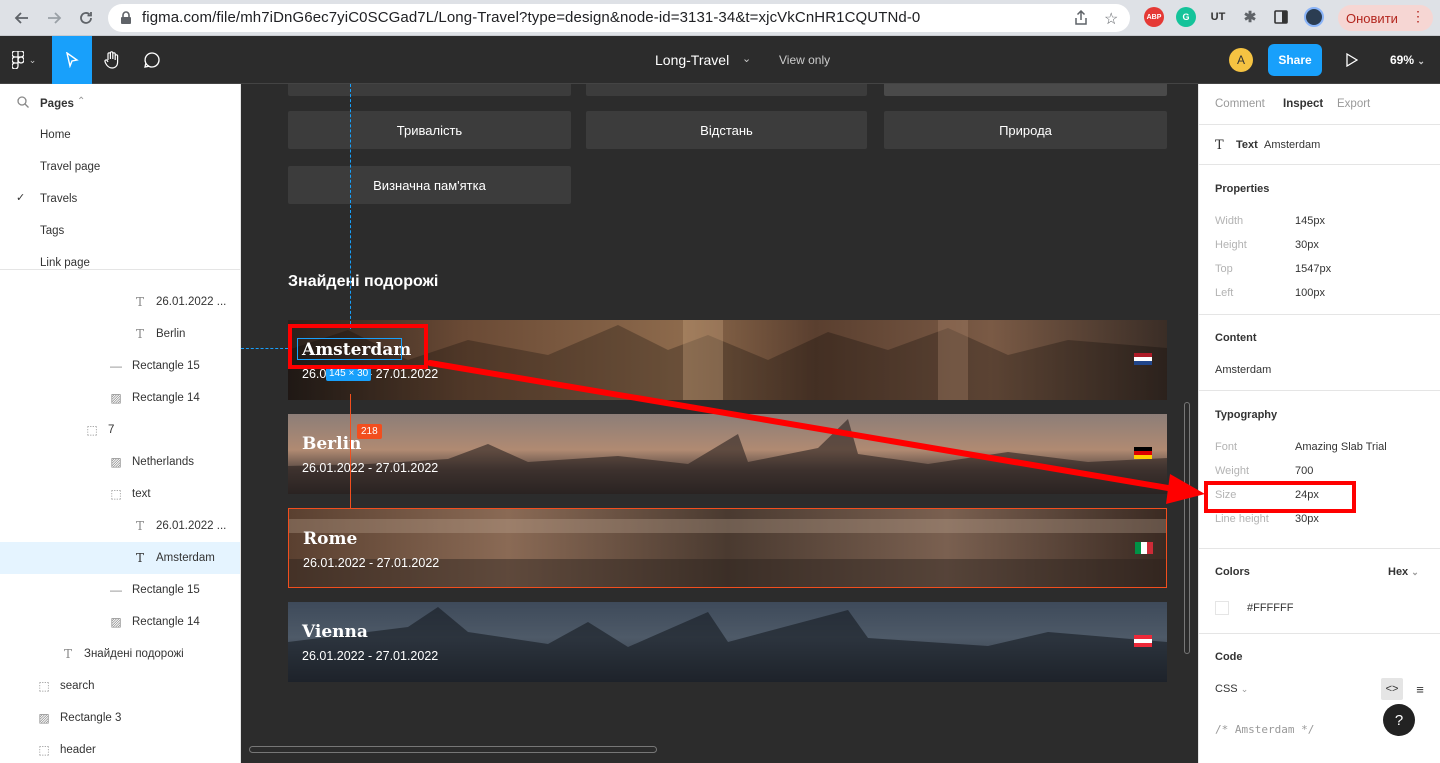  Describe the element at coordinates (1281, 17) in the screenshot. I see `sidebar-toggle-icon` at that location.